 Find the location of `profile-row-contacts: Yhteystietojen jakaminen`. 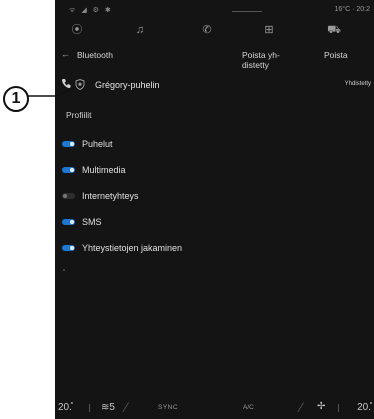

profile-row-contacts: Yhteystietojen jakaminen is located at coordinates (214, 249).